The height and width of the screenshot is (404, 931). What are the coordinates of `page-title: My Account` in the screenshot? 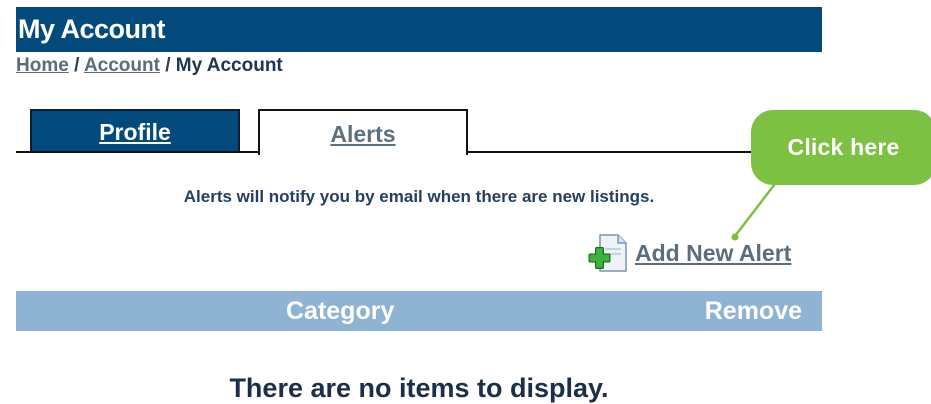 It's located at (92, 29).